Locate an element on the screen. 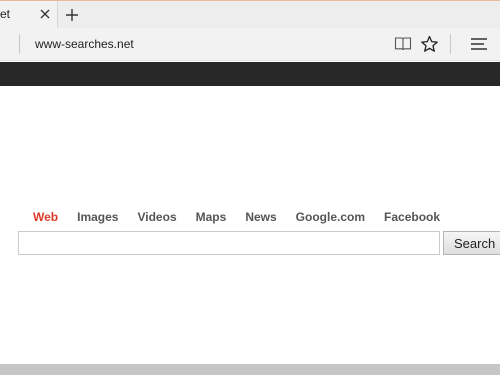 The width and height of the screenshot is (500, 375). nav-link-facebook: Facebook is located at coordinates (412, 217).